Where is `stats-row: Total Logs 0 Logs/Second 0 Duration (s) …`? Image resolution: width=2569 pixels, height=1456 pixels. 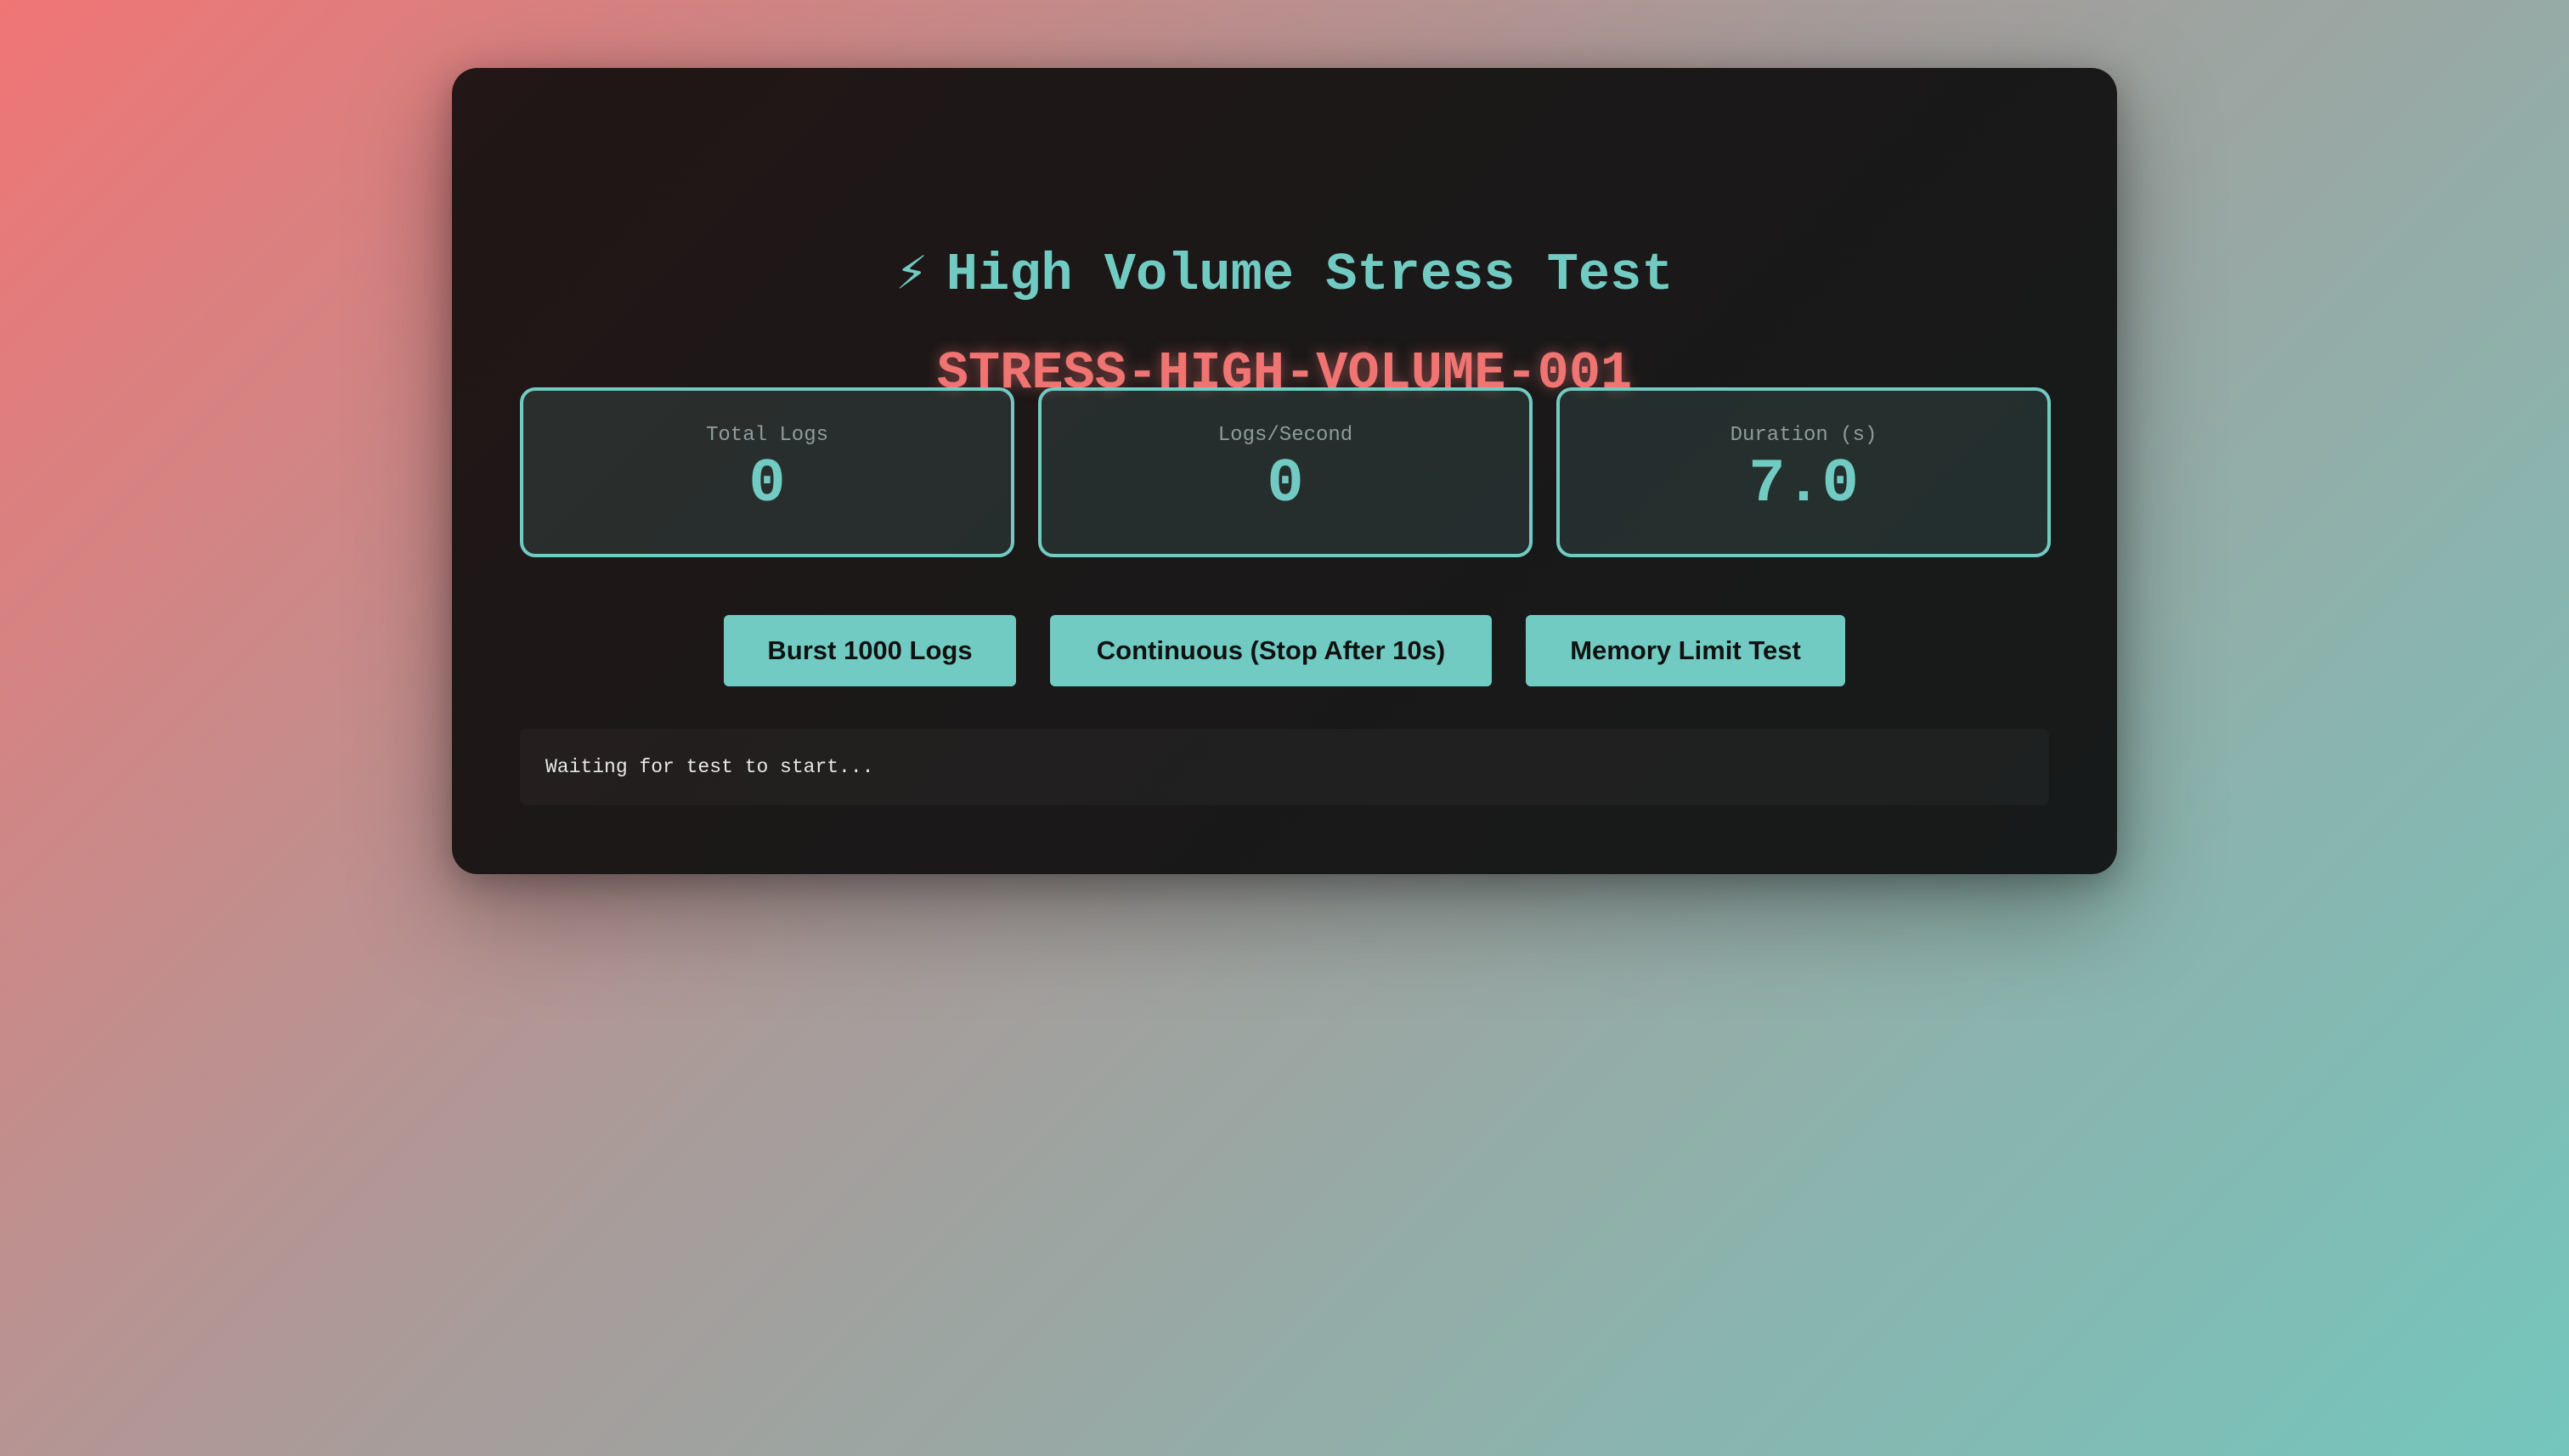
stats-row: Total Logs 0 Logs/Second 0 Duration (s) … is located at coordinates (1286, 472).